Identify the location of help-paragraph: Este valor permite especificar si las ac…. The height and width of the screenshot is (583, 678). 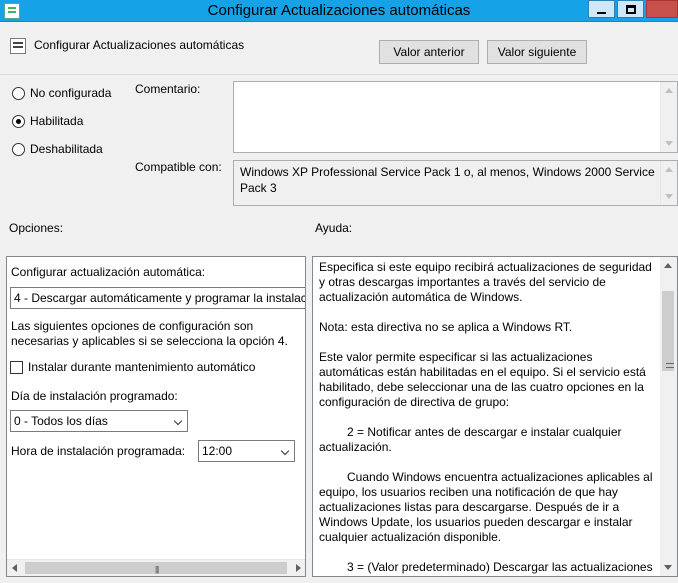
(482, 379).